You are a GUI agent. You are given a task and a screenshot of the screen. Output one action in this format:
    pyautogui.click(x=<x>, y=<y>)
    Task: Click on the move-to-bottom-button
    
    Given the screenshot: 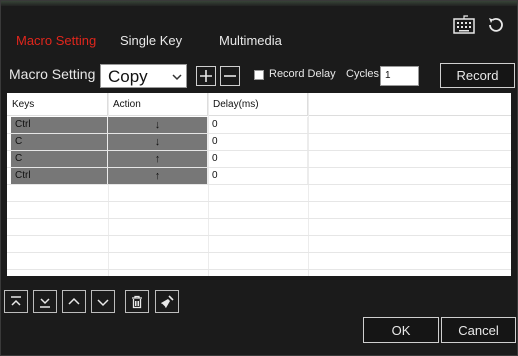 What is the action you would take?
    pyautogui.click(x=45, y=301)
    